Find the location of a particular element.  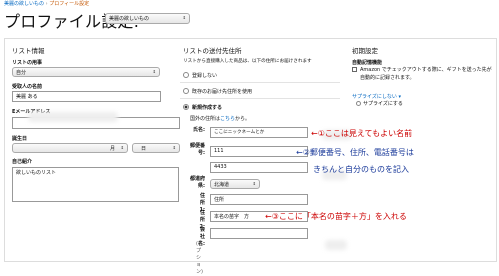

initial-heading: 初期設定 is located at coordinates (365, 51).